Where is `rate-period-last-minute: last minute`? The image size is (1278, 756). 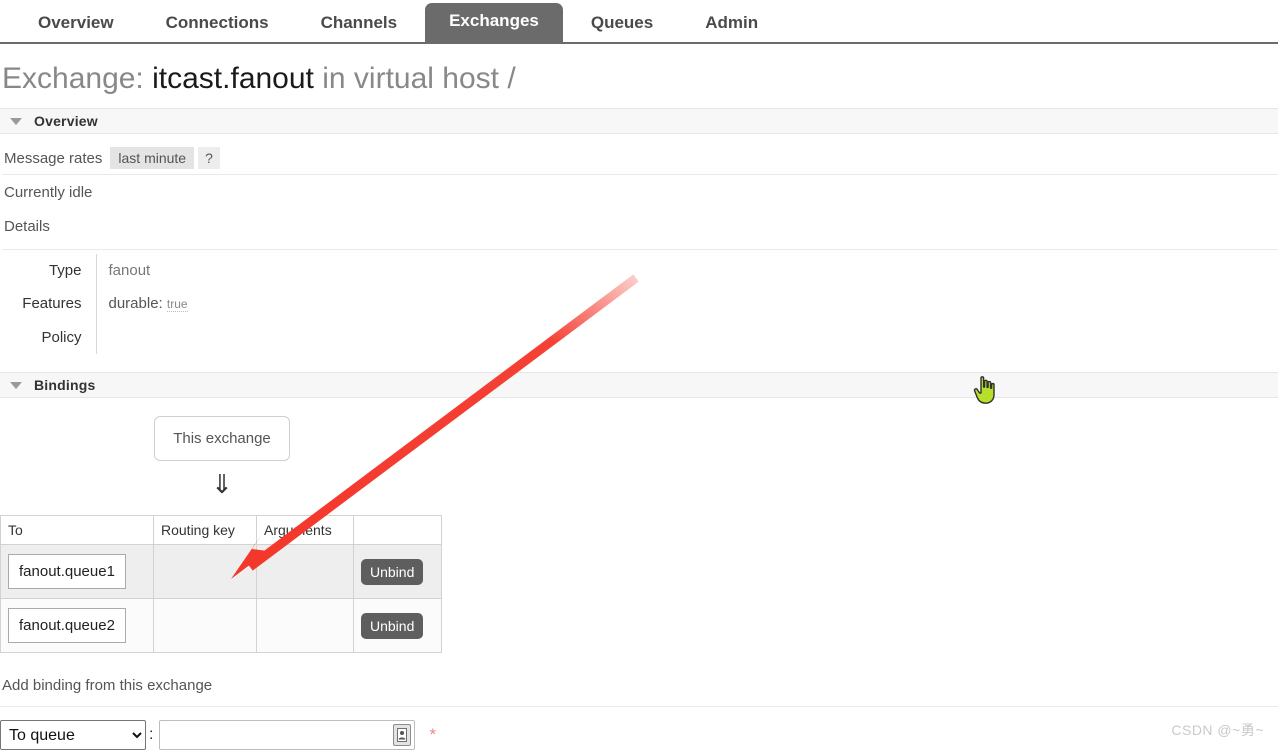 rate-period-last-minute: last minute is located at coordinates (152, 158).